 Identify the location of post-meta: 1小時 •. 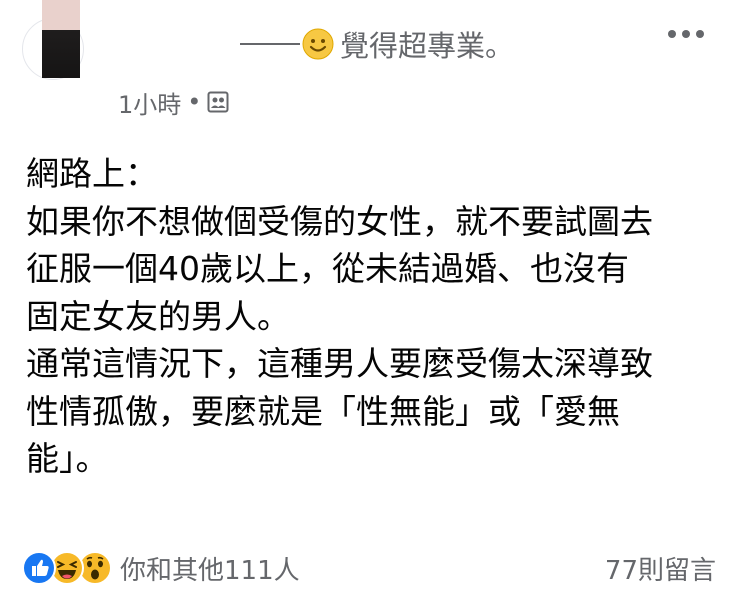
(173, 102).